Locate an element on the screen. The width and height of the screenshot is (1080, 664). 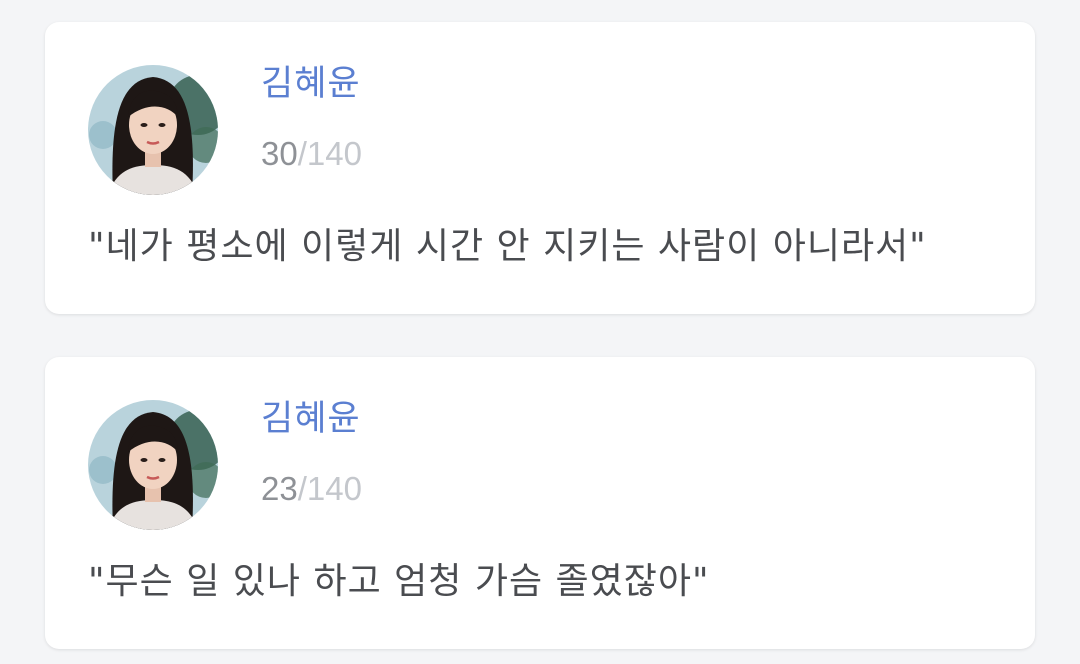
character-count: 23 is located at coordinates (279, 488).